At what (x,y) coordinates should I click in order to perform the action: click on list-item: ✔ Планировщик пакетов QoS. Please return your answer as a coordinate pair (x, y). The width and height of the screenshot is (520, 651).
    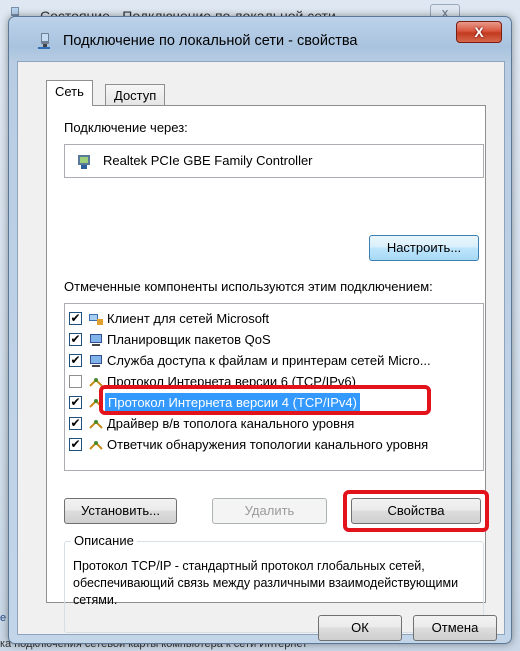
    Looking at the image, I should click on (274, 340).